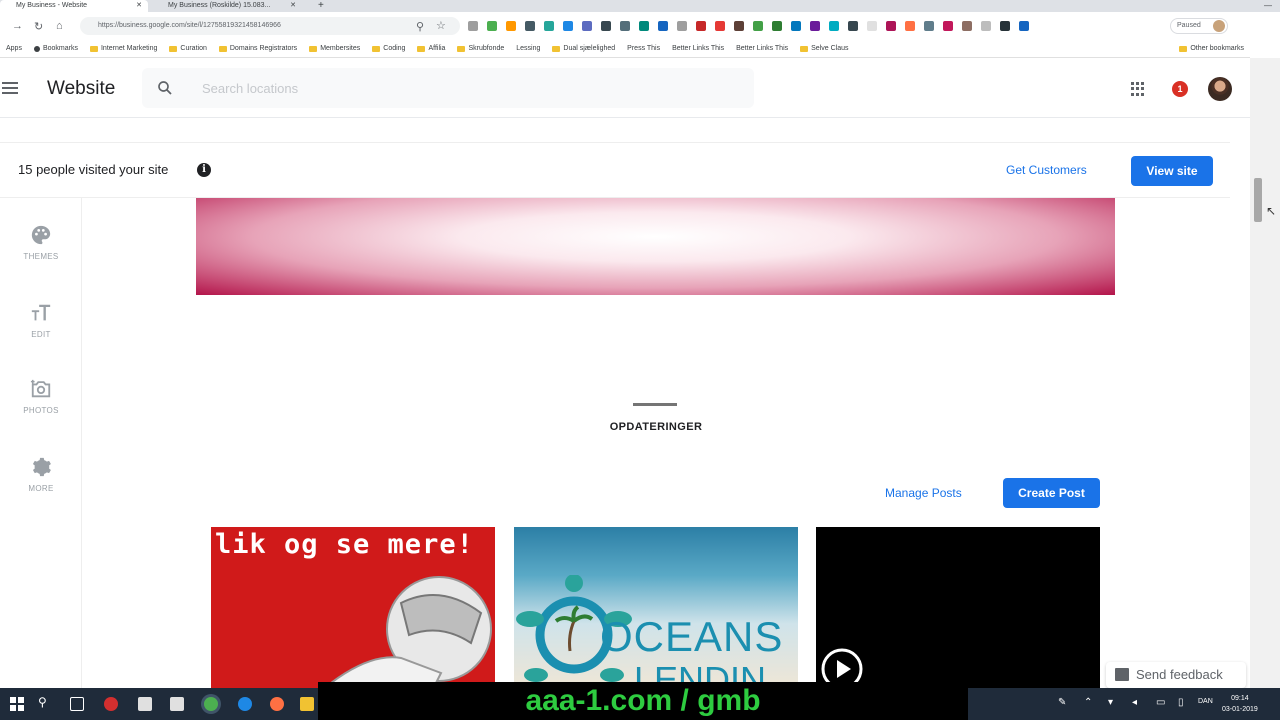 Image resolution: width=1280 pixels, height=720 pixels. I want to click on forward-icon: →, so click(17, 26).